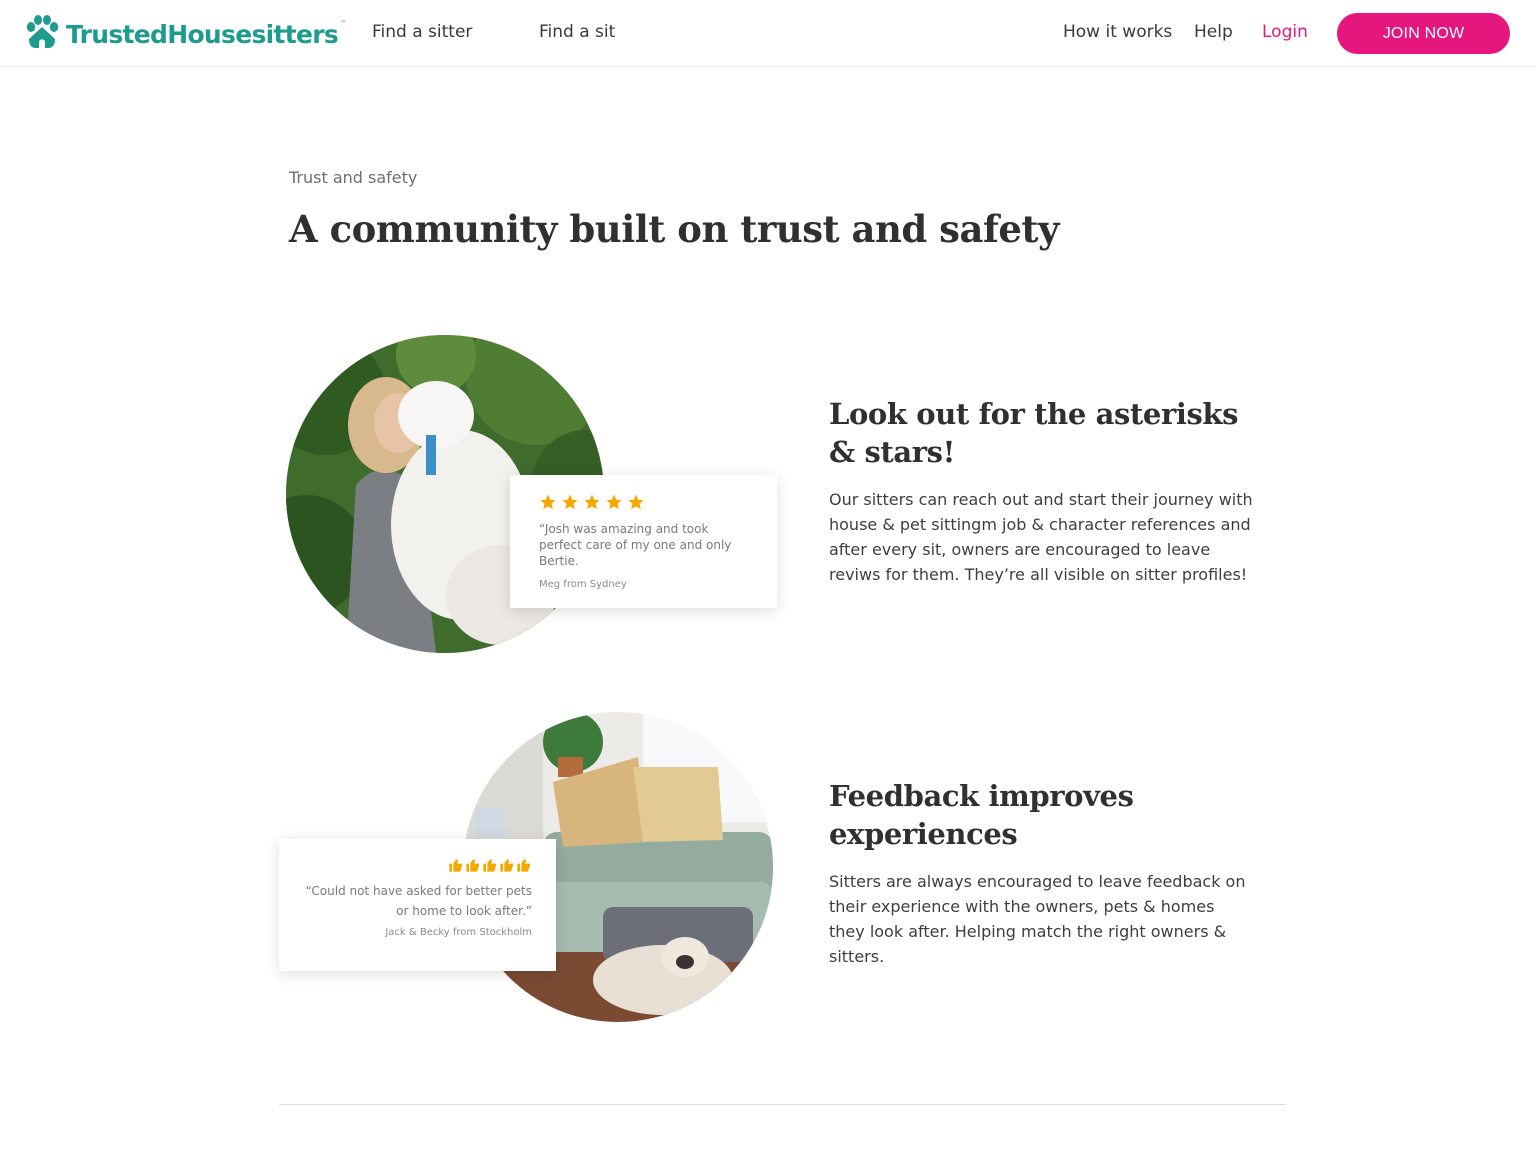 Image resolution: width=1536 pixels, height=1152 pixels. Describe the element at coordinates (1285, 32) in the screenshot. I see `nav-login: Login` at that location.